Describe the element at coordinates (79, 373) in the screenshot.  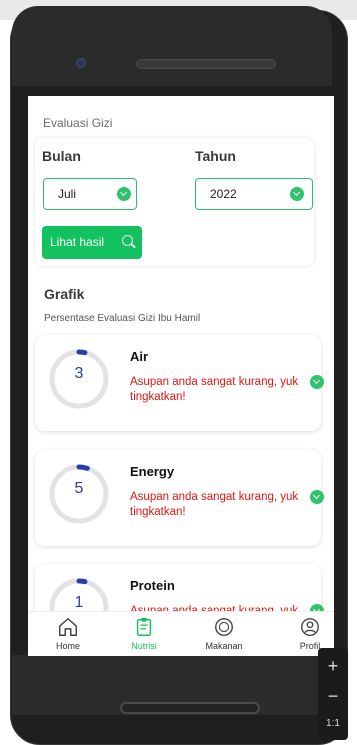
I see `nutrient-value: 3` at that location.